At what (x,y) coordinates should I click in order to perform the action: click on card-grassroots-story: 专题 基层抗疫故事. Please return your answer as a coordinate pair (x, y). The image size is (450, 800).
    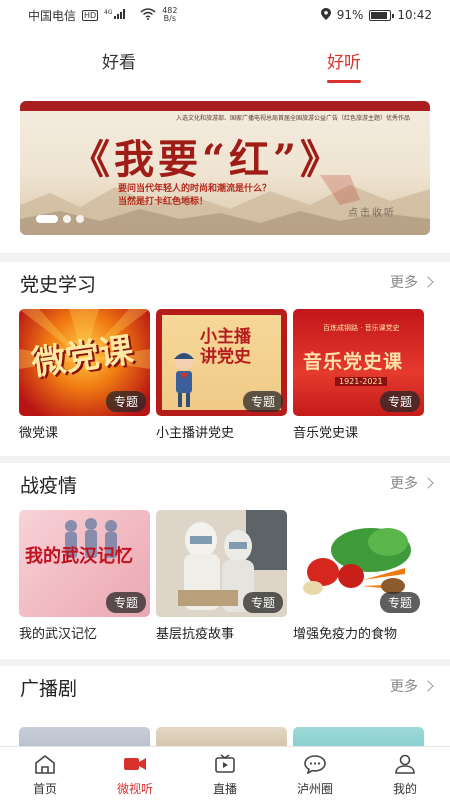
    Looking at the image, I should click on (221, 576).